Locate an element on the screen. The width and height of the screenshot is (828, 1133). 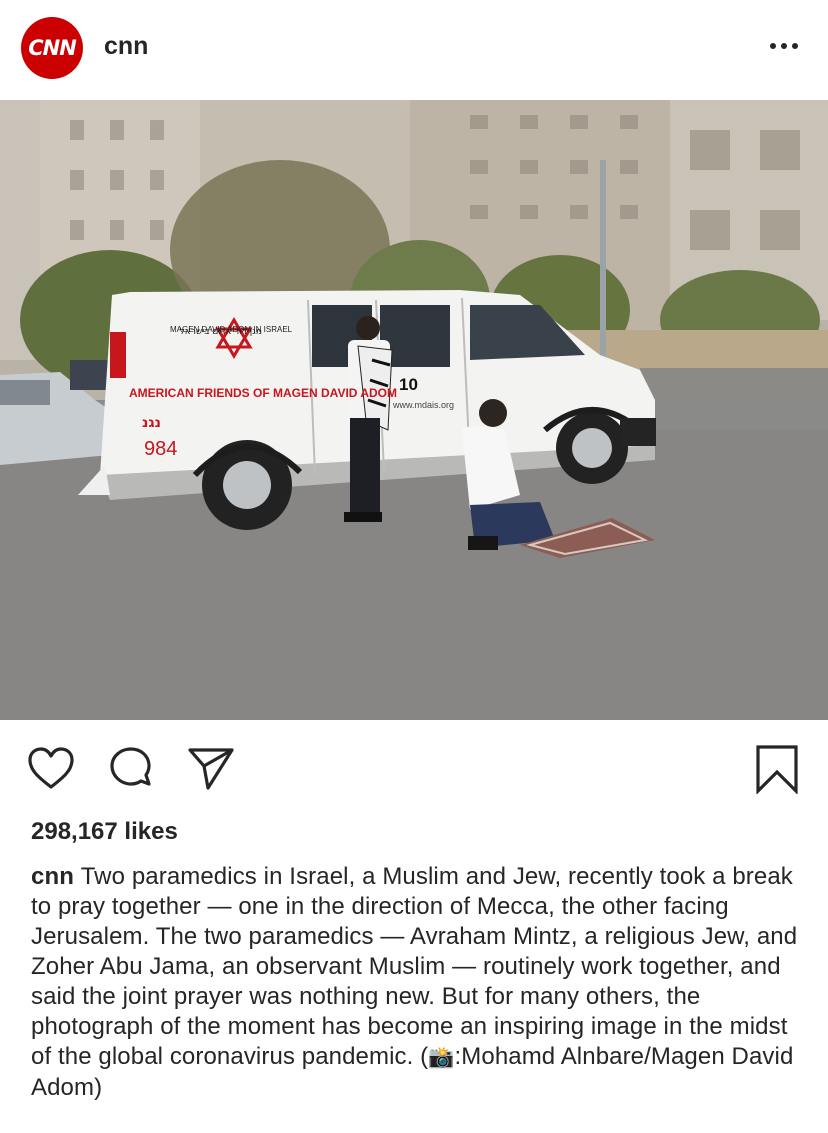
avatar: CNN is located at coordinates (52, 48).